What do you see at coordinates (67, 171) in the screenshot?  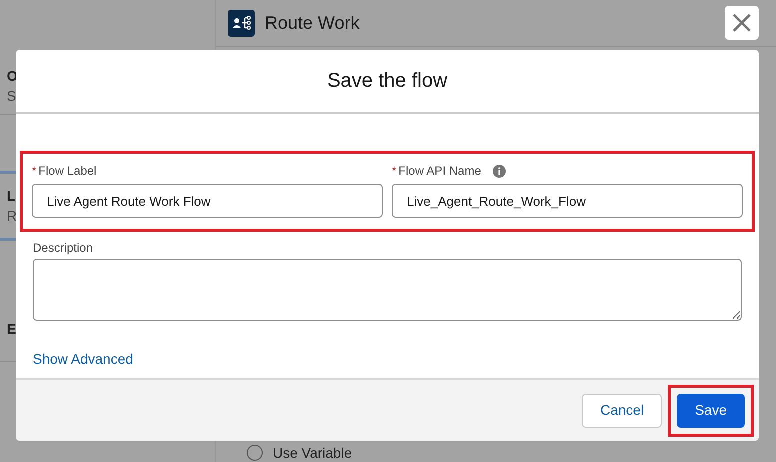 I see `field-label: Flow Label` at bounding box center [67, 171].